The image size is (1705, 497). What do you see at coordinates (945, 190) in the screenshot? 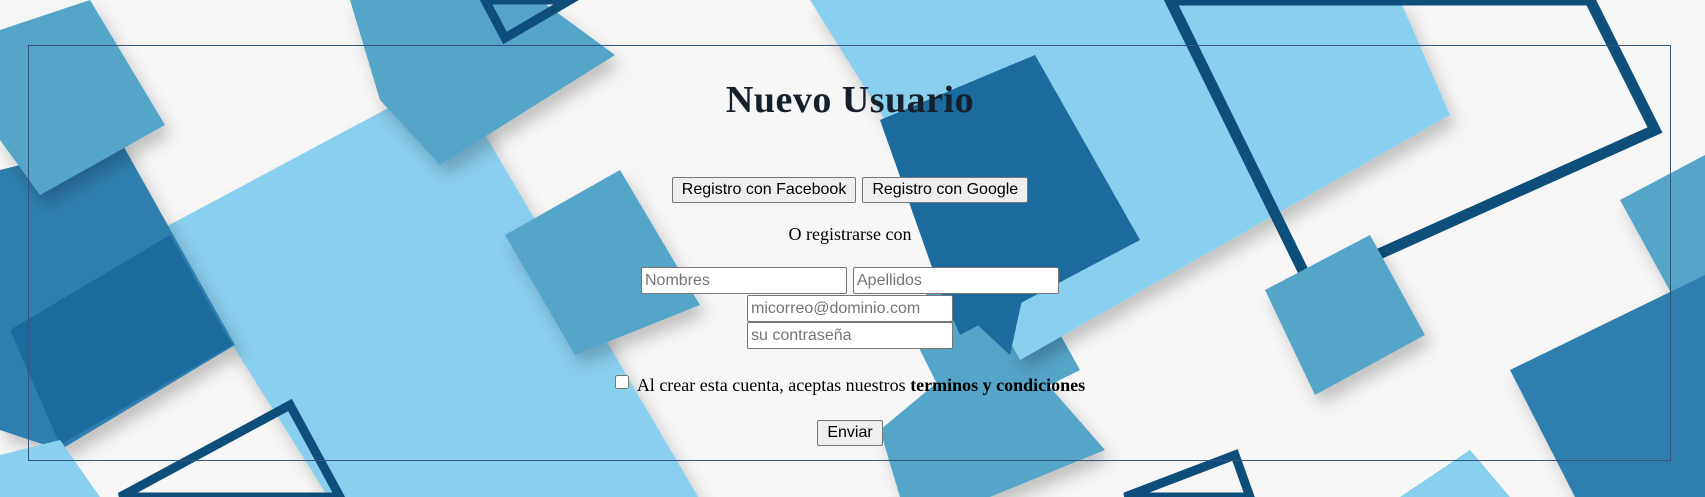
I see `register-google-button: Registro con Google` at bounding box center [945, 190].